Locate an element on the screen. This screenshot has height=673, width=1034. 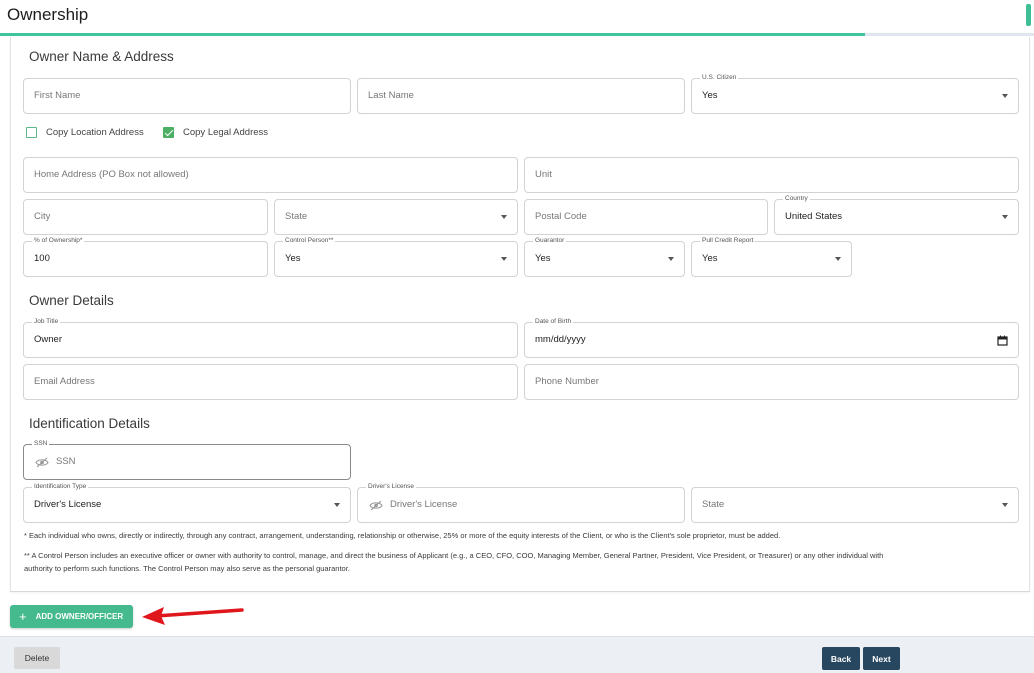
phone-number-input: Phone Number is located at coordinates (771, 382).